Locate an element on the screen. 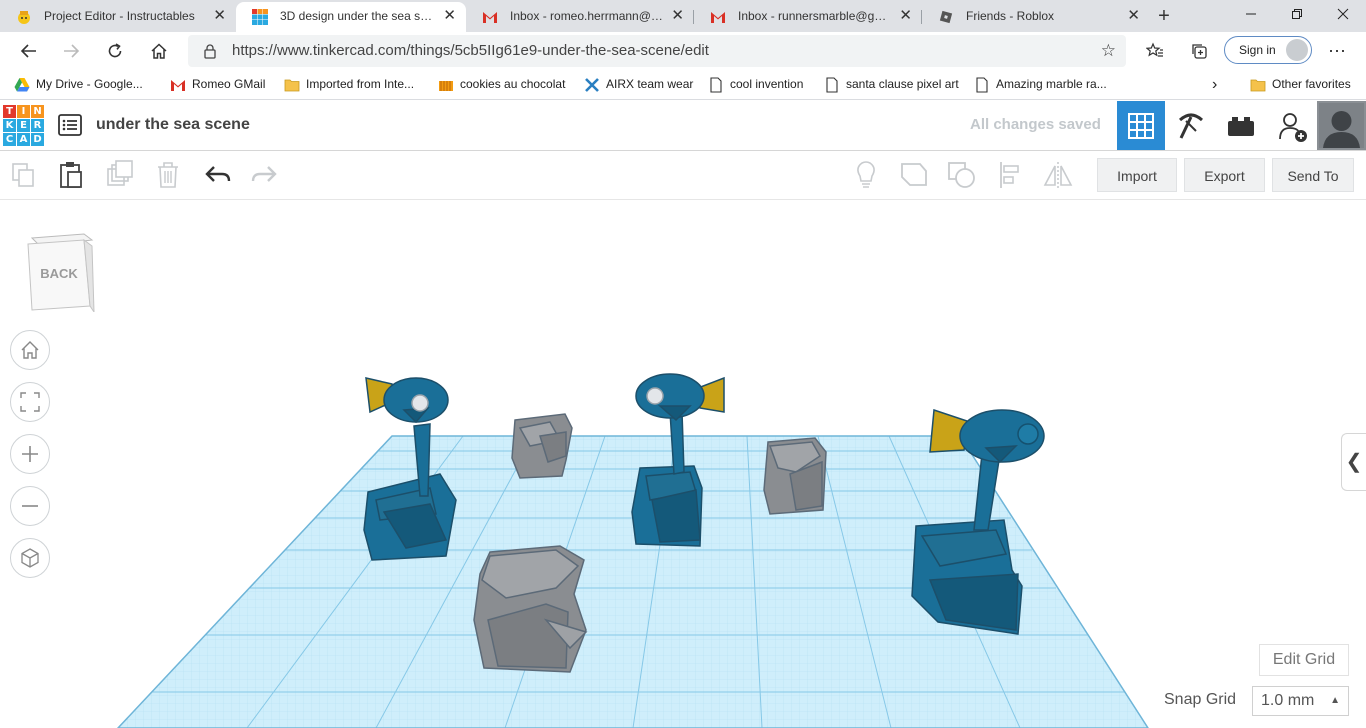 Image resolution: width=1366 pixels, height=728 pixels. folder-icon is located at coordinates (1258, 85).